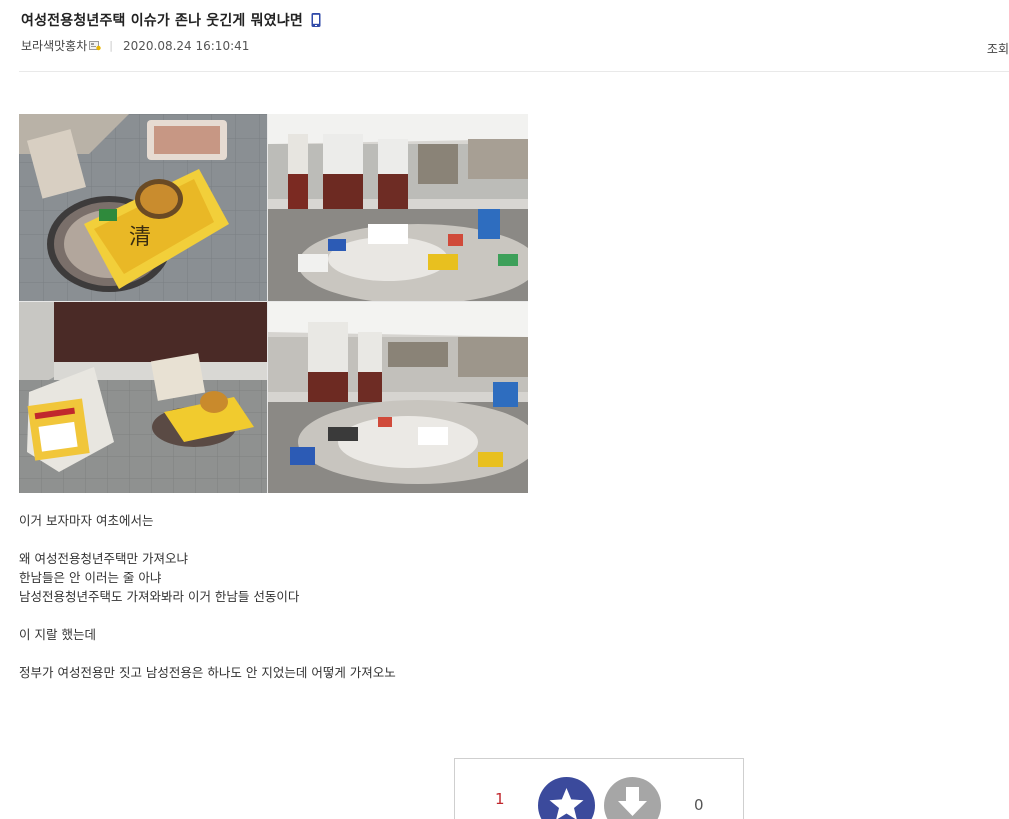 The image size is (1009, 819). Describe the element at coordinates (500, 799) in the screenshot. I see `upvote-count: 1` at that location.